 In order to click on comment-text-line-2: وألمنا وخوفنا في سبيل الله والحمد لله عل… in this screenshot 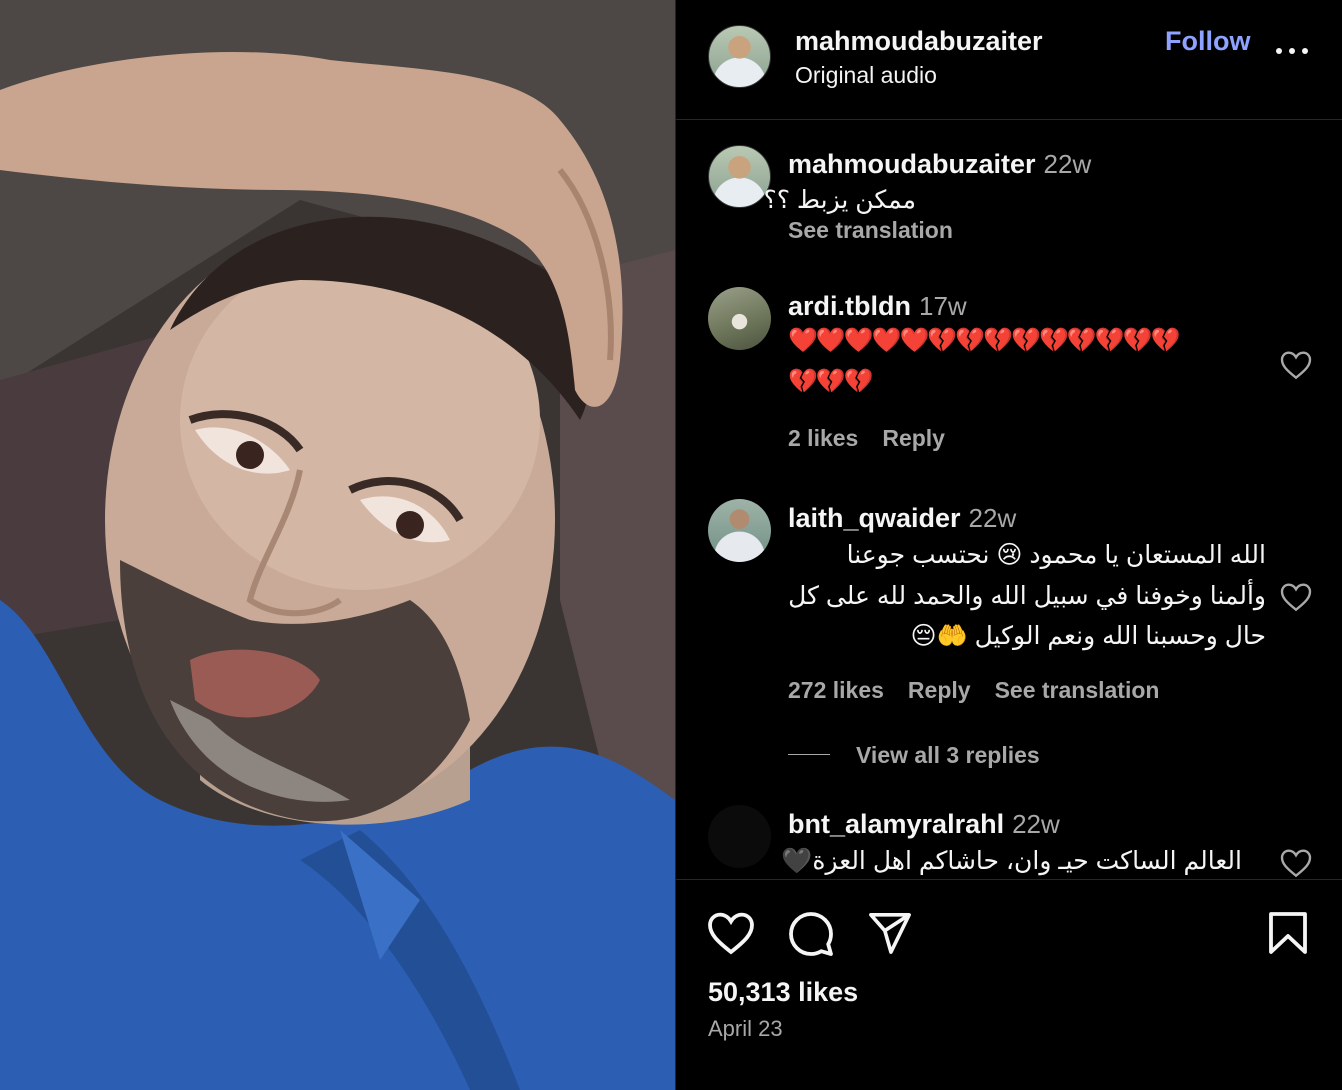, I will do `click(1027, 596)`.